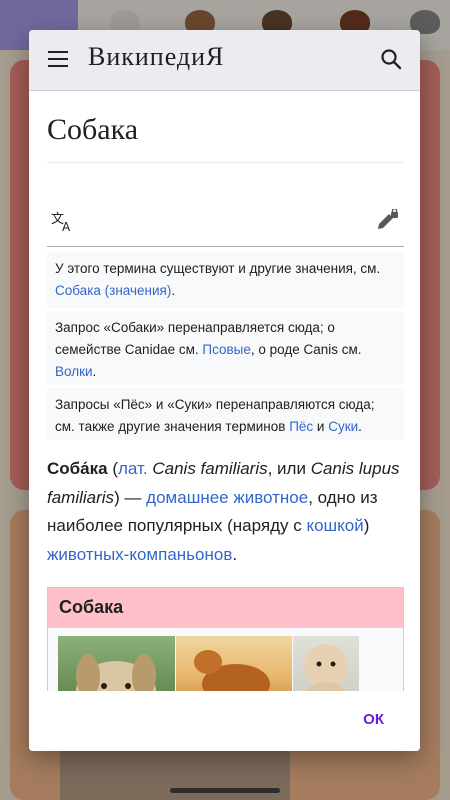 The image size is (450, 800). Describe the element at coordinates (225, 790) in the screenshot. I see `gesture-navigation-bar` at that location.